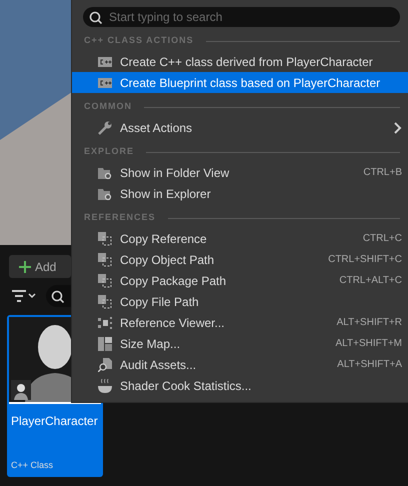  I want to click on plus-icon, so click(25, 266).